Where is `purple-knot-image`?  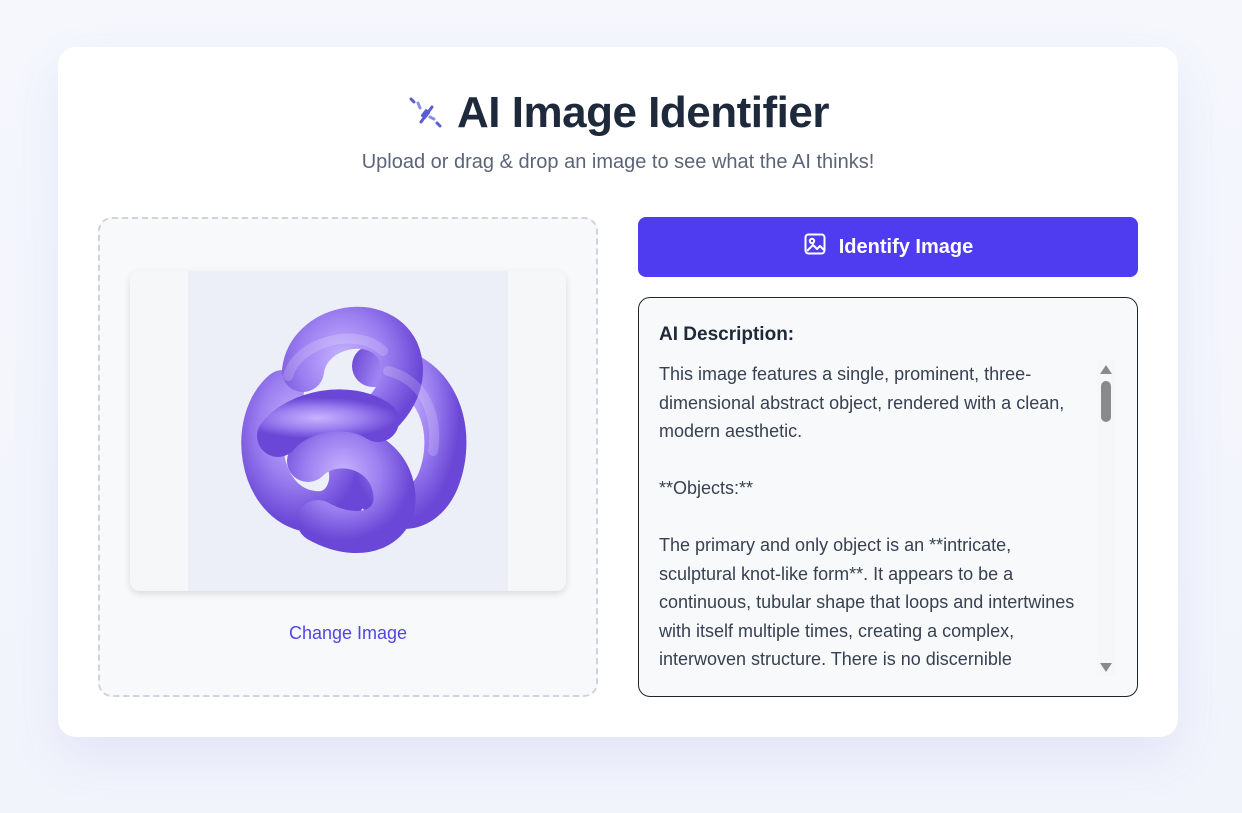
purple-knot-image is located at coordinates (348, 431).